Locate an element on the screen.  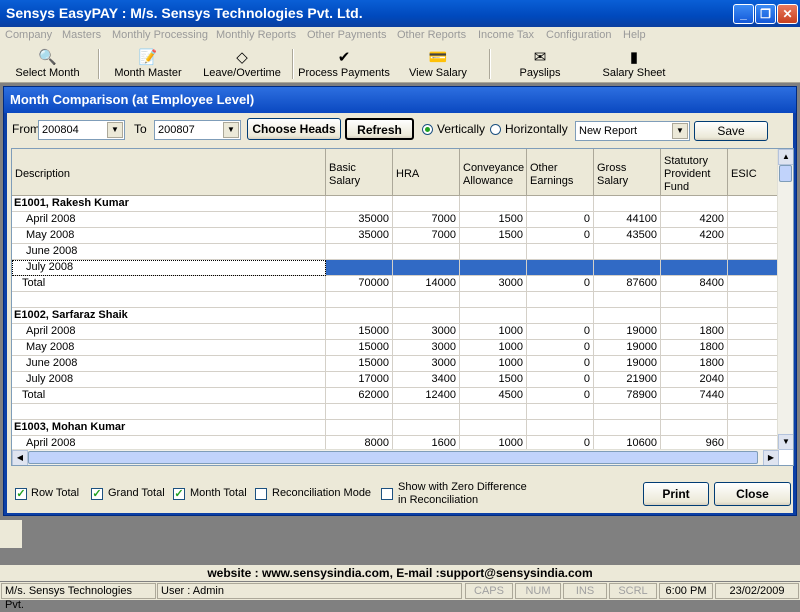
row-value: 43500 is located at coordinates (627, 236).